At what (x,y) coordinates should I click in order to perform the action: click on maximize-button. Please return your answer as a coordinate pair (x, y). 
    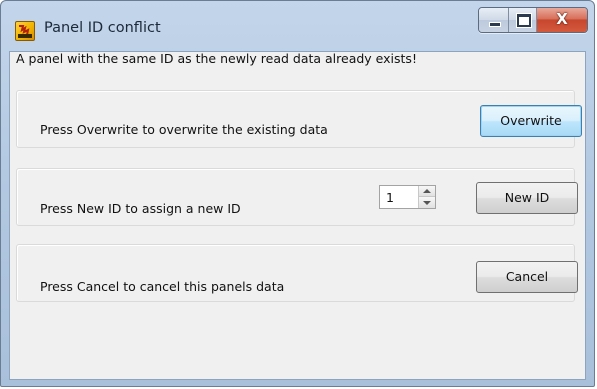
    Looking at the image, I should click on (523, 20).